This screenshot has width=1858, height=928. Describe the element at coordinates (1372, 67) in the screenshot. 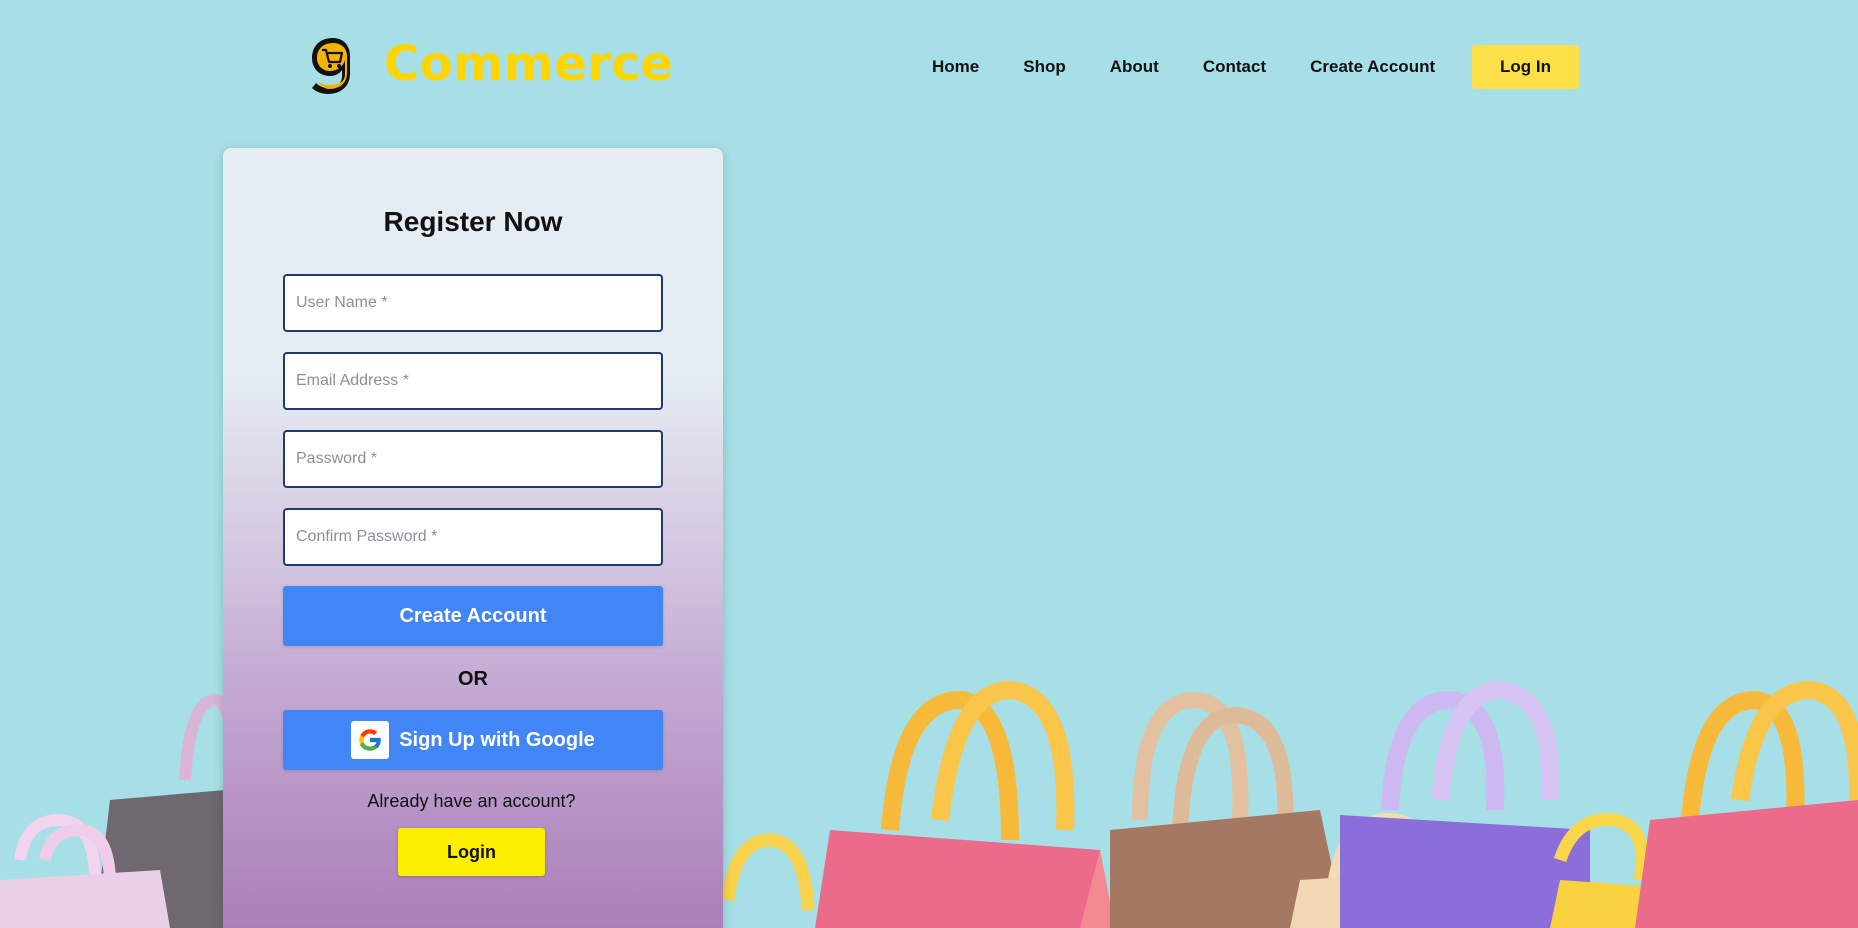

I see `nav-create-account: Create Account` at that location.